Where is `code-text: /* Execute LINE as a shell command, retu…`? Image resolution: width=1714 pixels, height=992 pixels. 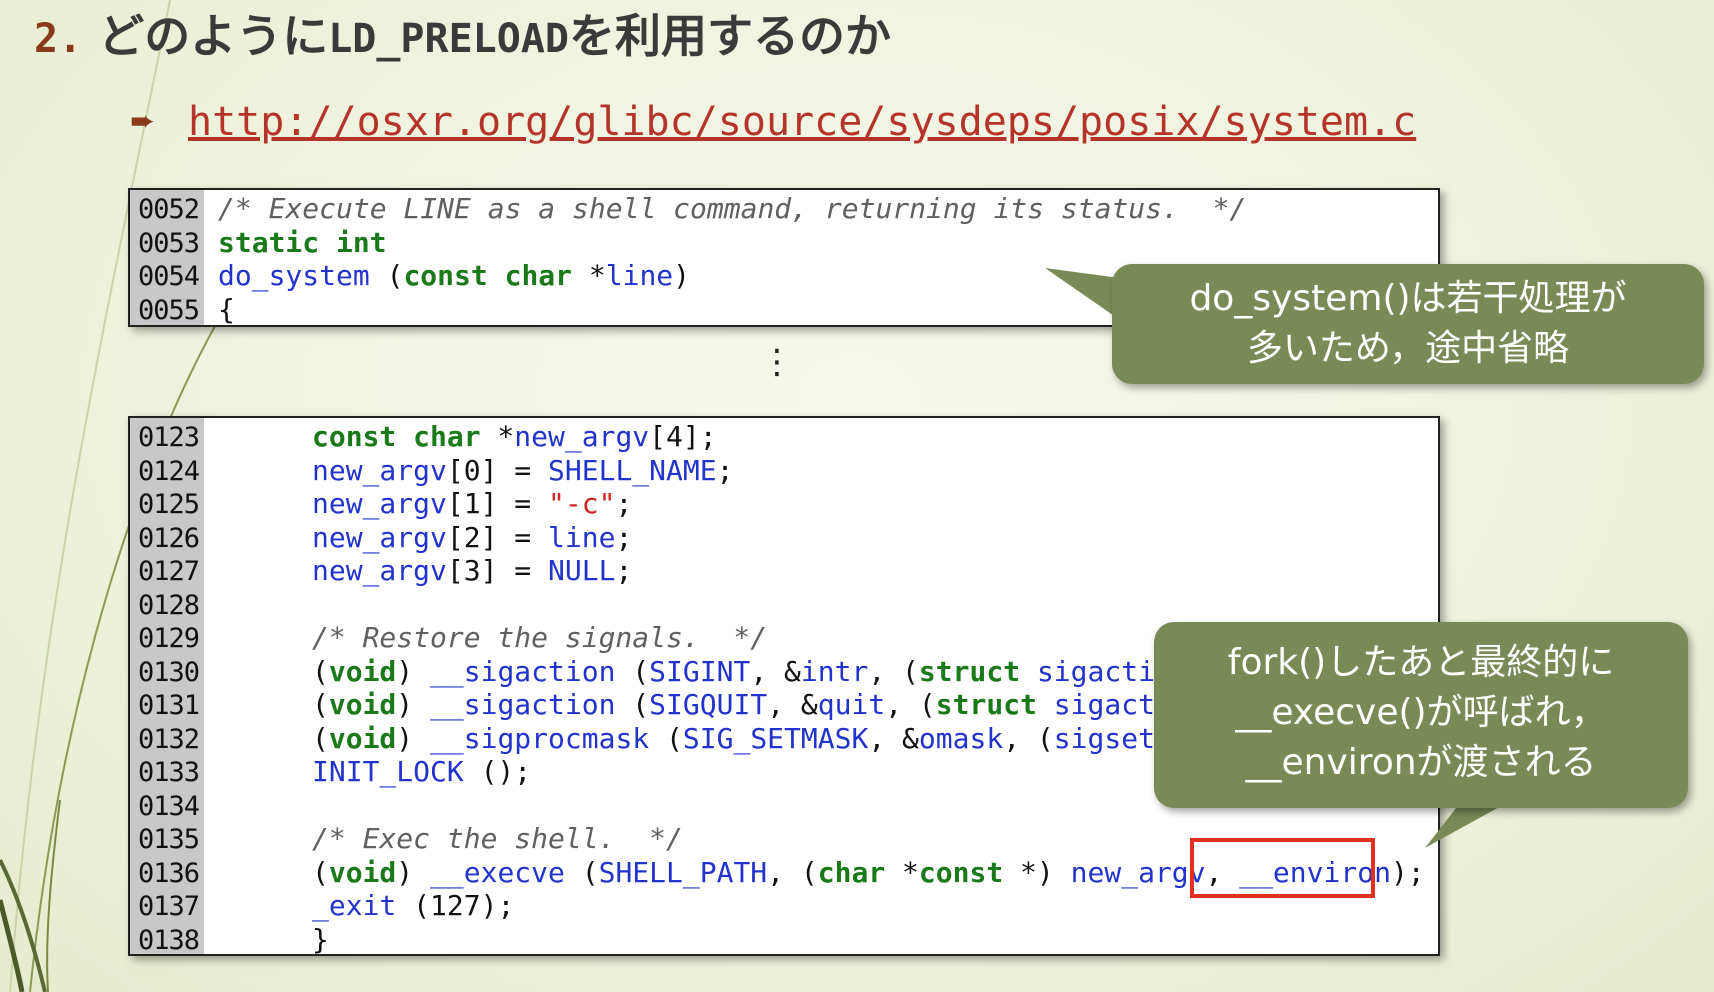
code-text: /* Execute LINE as a shell command, retu… is located at coordinates (732, 209).